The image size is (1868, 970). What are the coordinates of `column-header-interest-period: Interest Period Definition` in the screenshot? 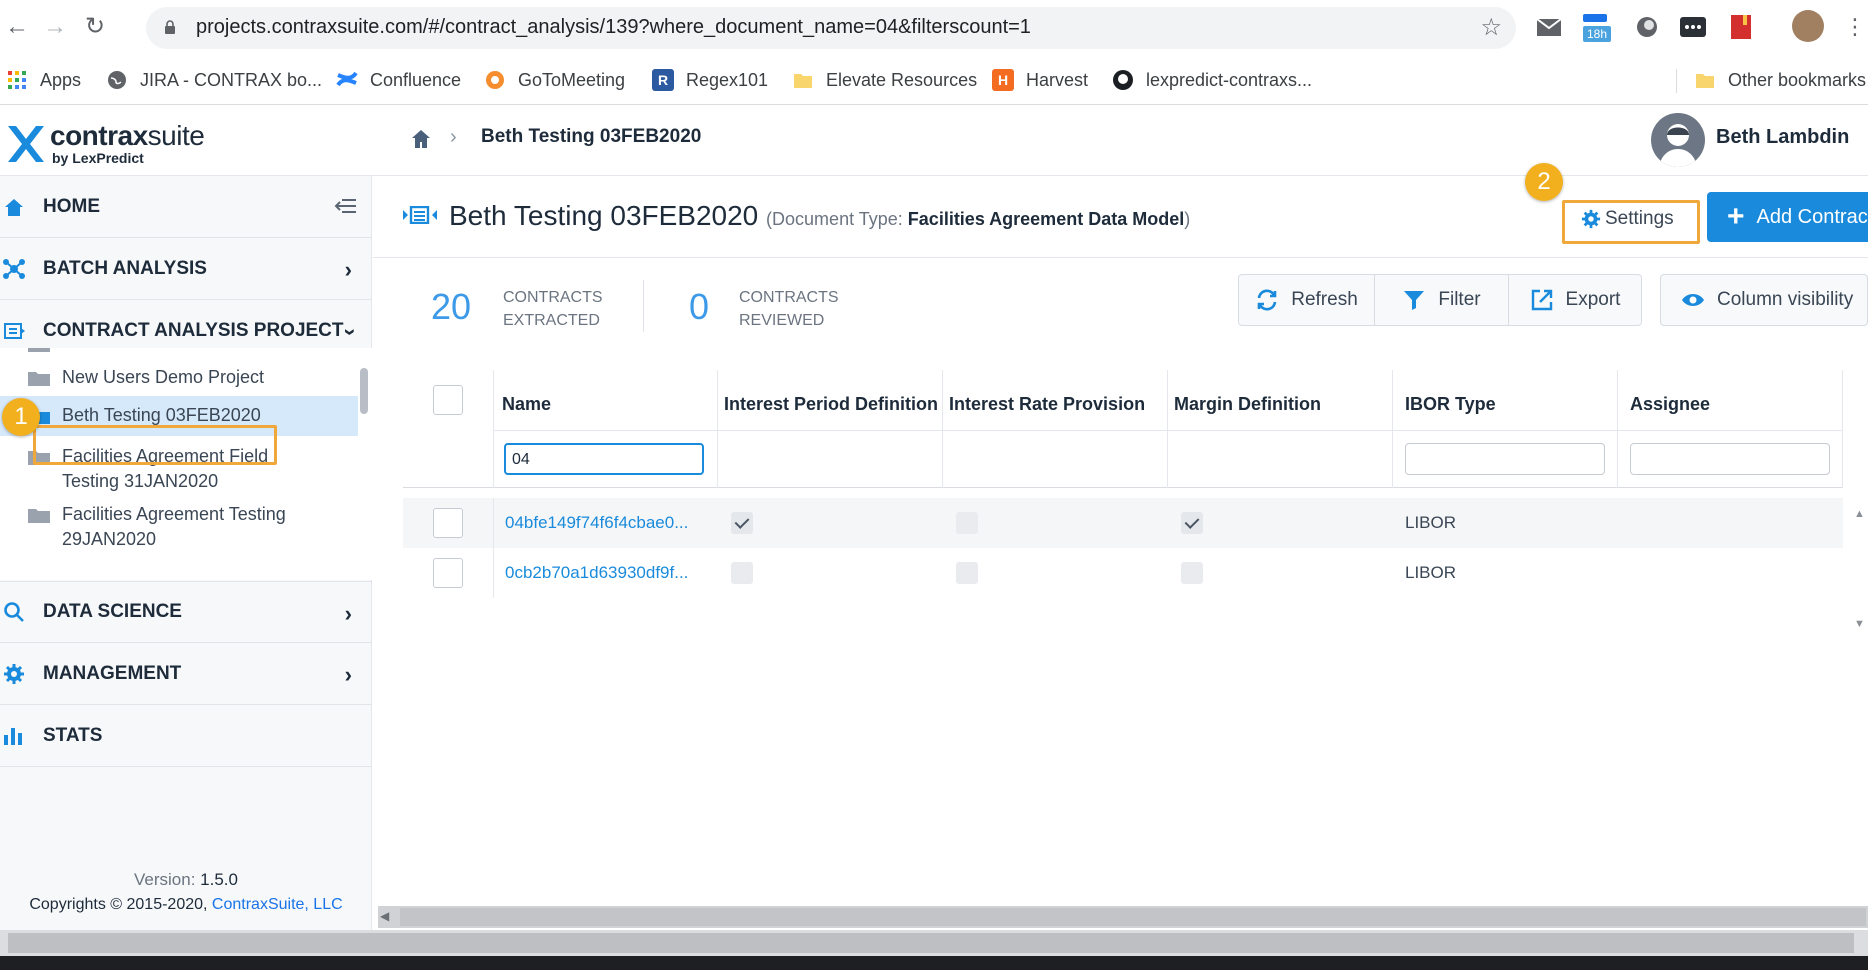 It's located at (830, 400).